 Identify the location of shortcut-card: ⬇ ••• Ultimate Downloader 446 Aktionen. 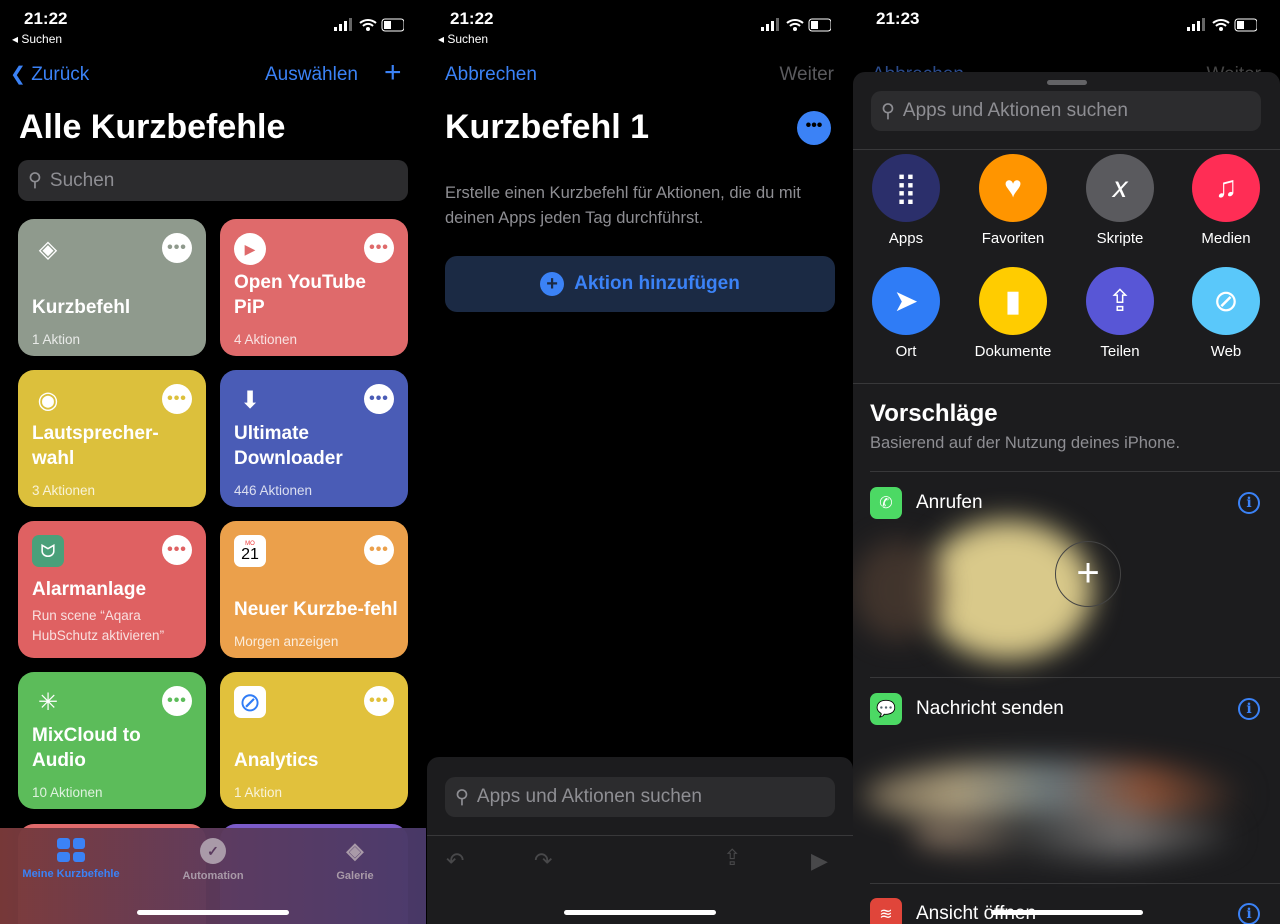
(314, 438).